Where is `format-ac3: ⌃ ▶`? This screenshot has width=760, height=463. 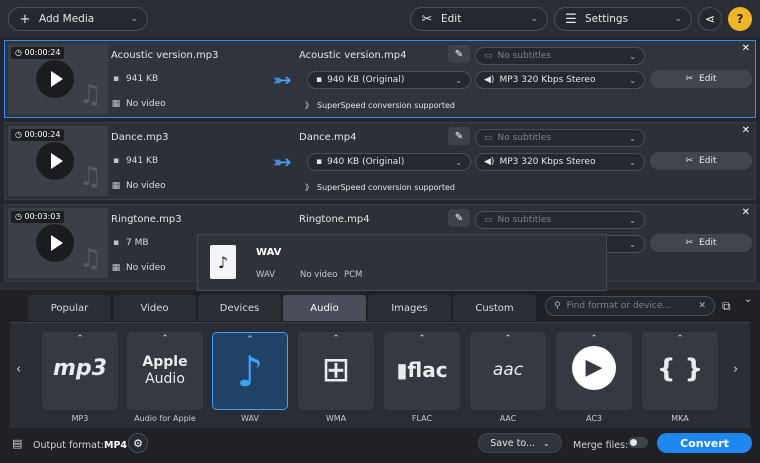
format-ac3: ⌃ ▶ is located at coordinates (594, 371).